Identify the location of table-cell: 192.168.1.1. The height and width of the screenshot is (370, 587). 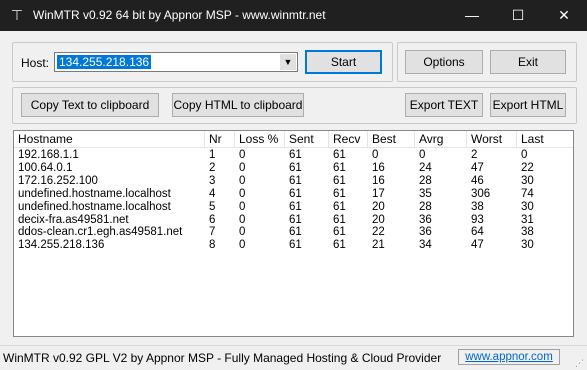
(48, 155).